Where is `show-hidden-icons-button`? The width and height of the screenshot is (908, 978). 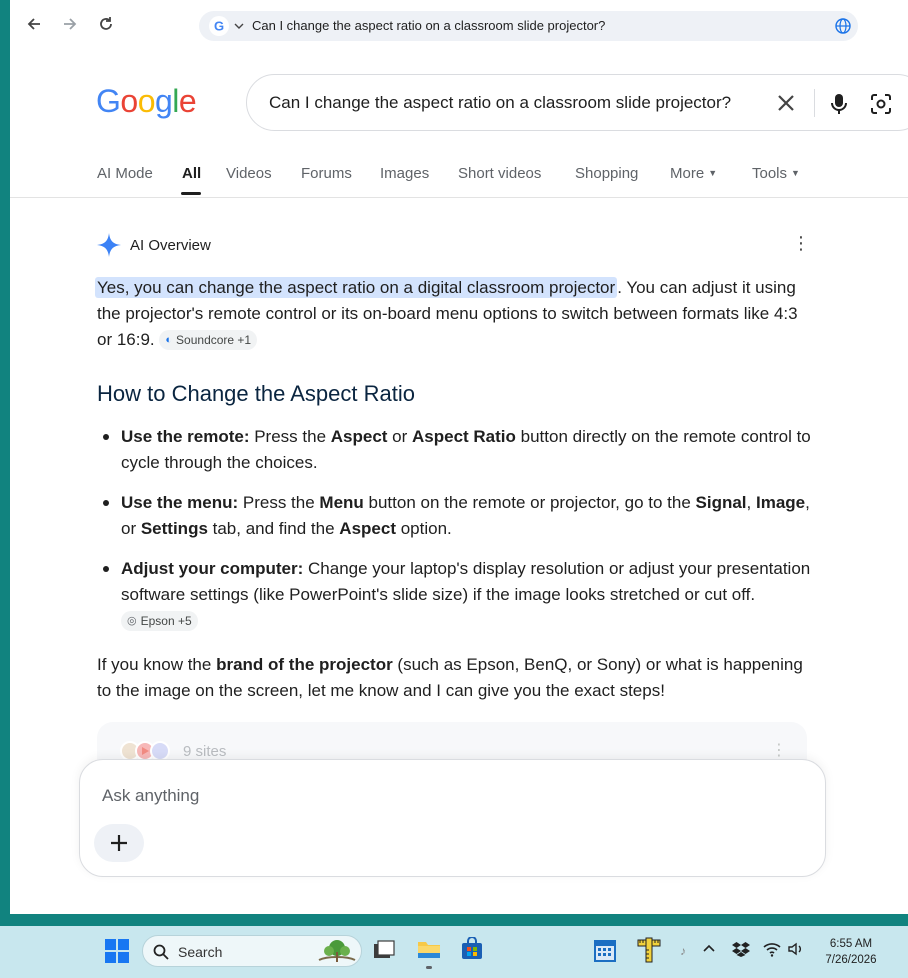 show-hidden-icons-button is located at coordinates (709, 951).